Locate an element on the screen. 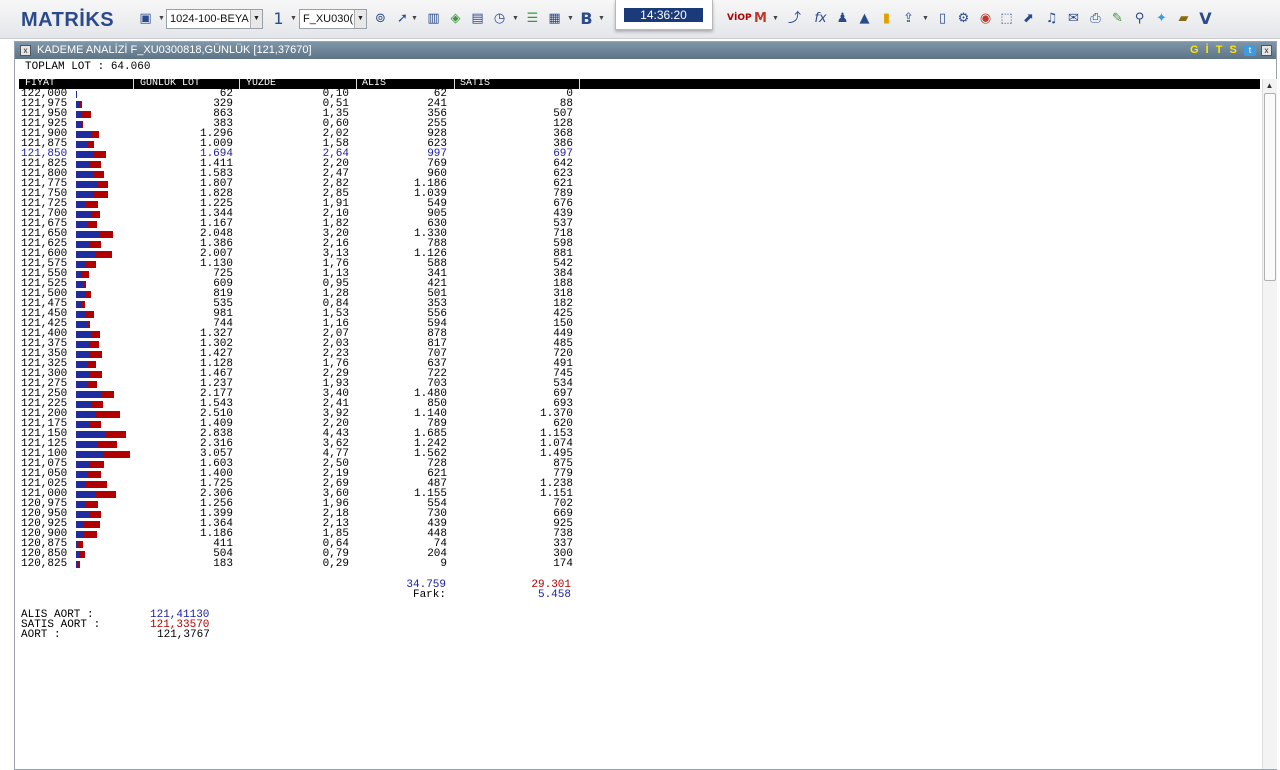  table-row: 121,450 981 1,53 556 425 is located at coordinates (304, 314).